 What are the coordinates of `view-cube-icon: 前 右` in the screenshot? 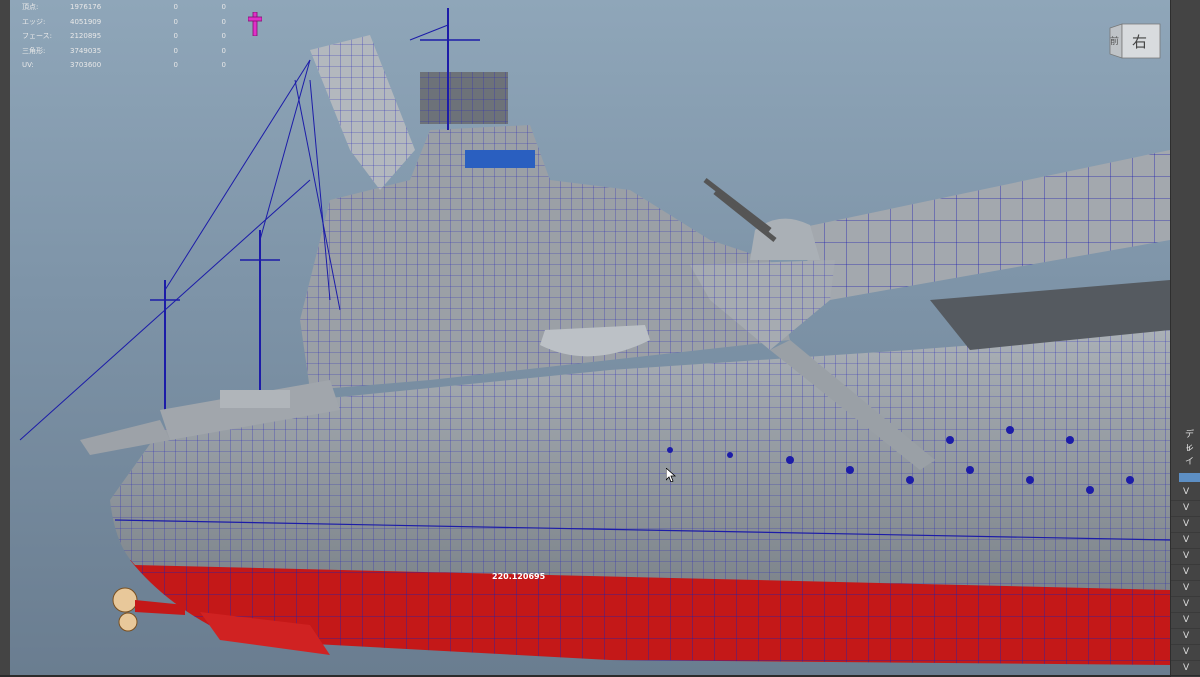 It's located at (1135, 41).